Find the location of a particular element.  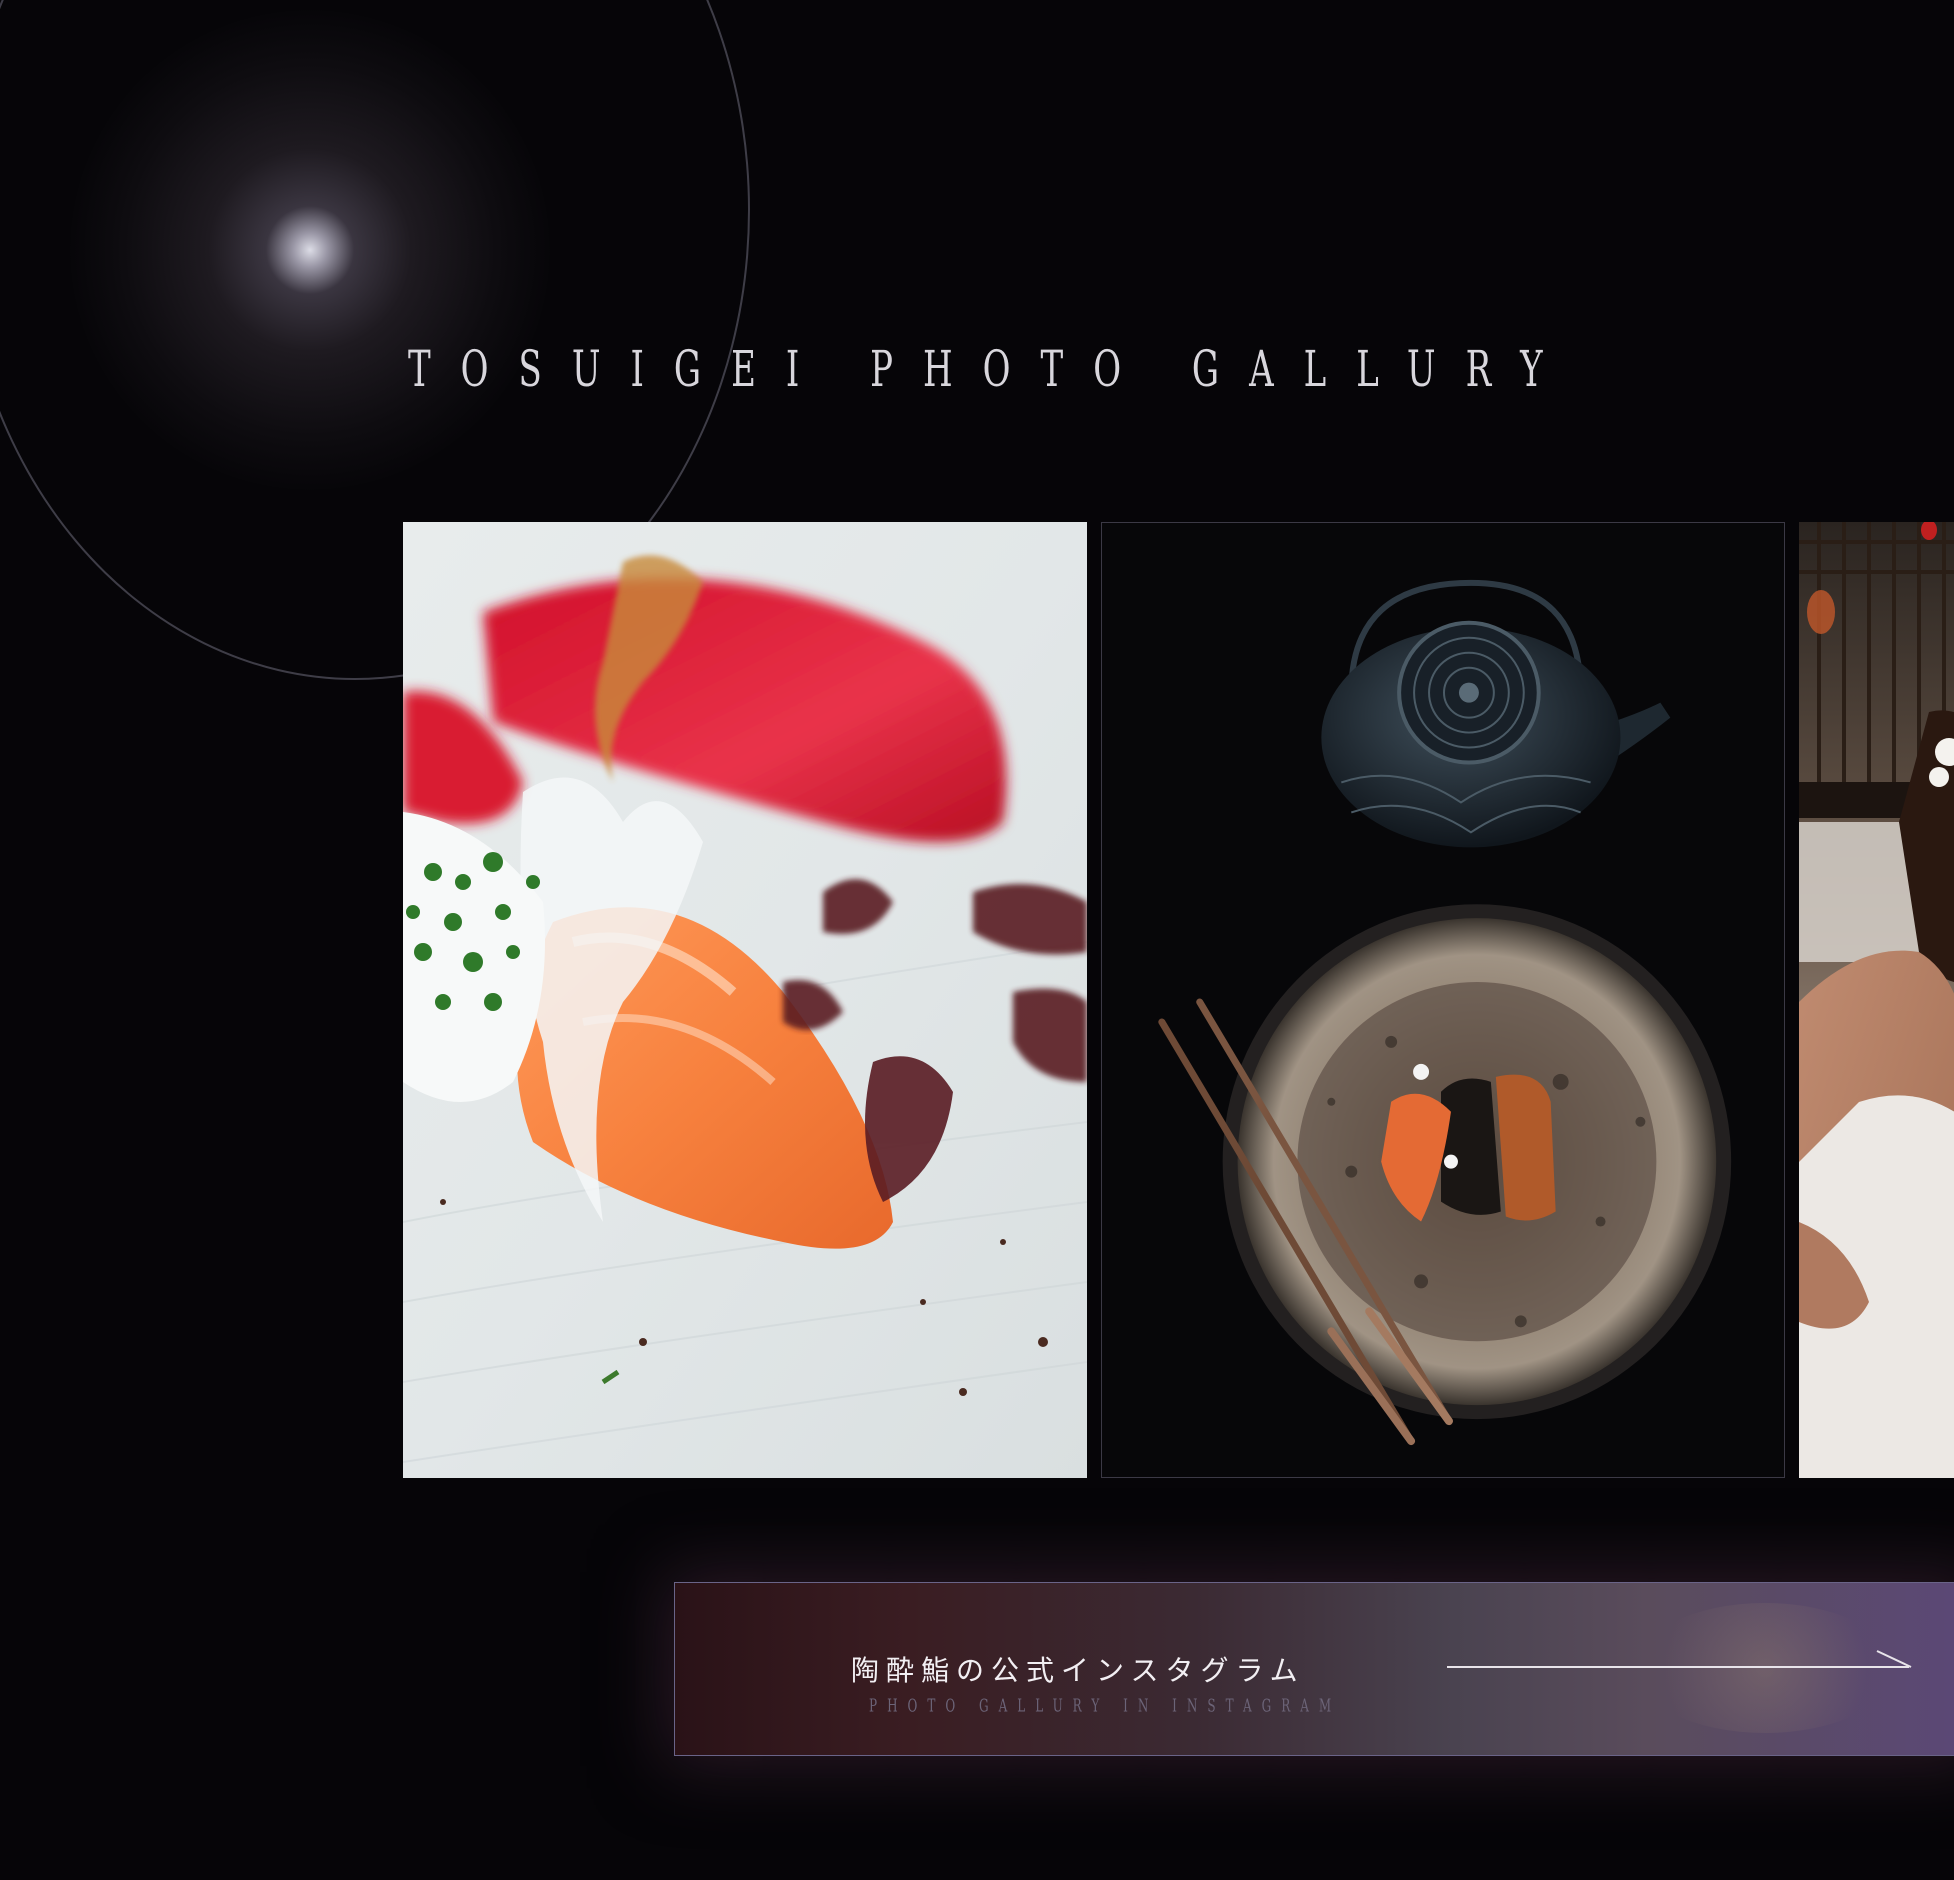

instagram-link-banner: 陶酔鮨の公式インスタグラム PHOTO GALLURY IN INSTAGRAM is located at coordinates (1314, 1669).